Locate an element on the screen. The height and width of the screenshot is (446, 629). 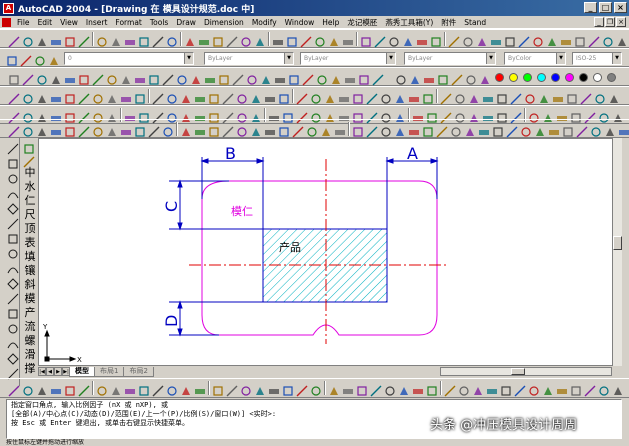
toolbar-tool-25-icon is located at coordinates (70, 97).